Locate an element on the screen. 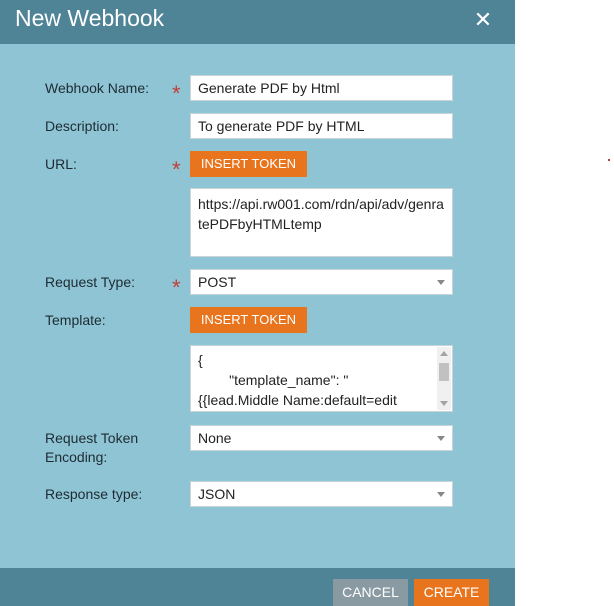 The height and width of the screenshot is (606, 614). scroll-thumb is located at coordinates (444, 372).